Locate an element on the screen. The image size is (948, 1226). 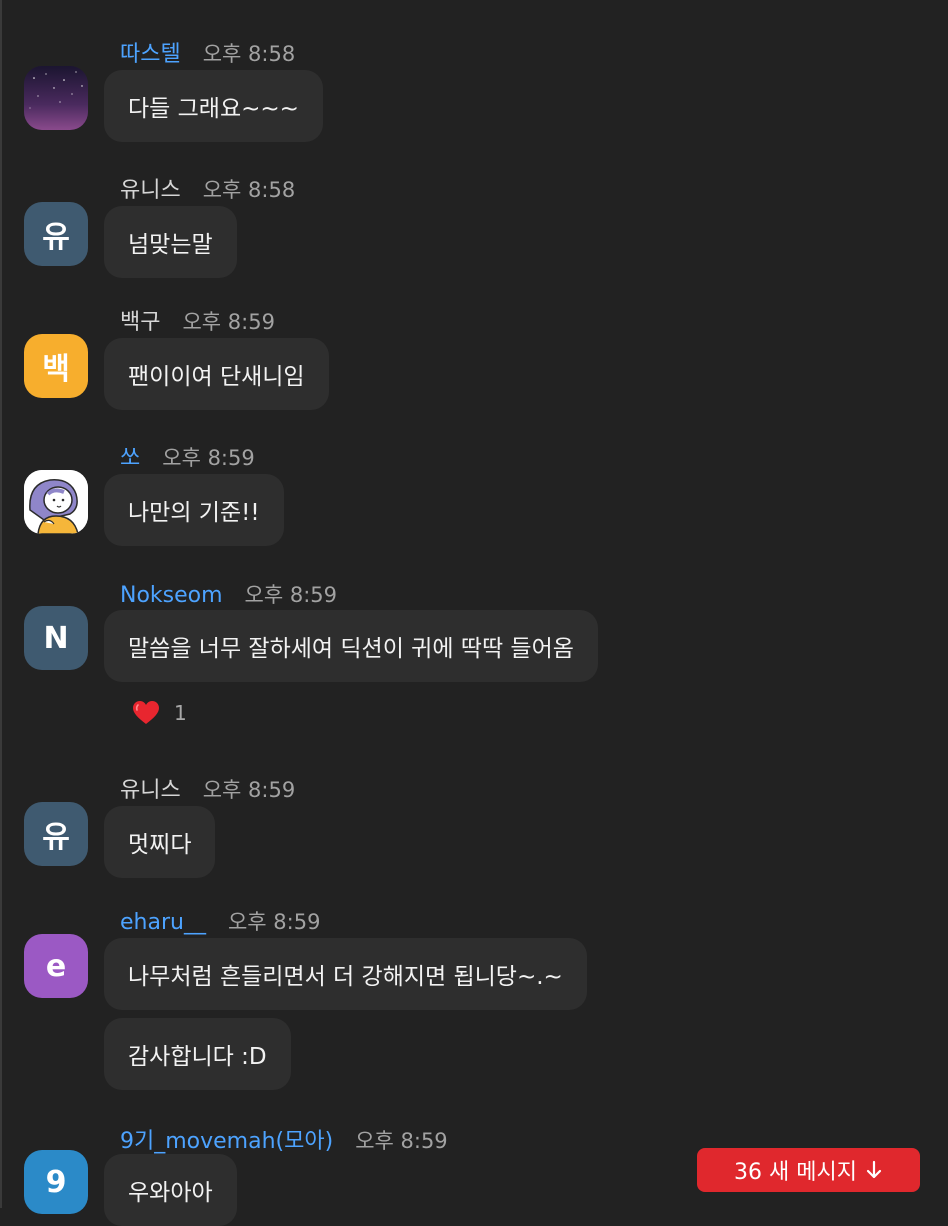
arrow-down-icon is located at coordinates (874, 1170).